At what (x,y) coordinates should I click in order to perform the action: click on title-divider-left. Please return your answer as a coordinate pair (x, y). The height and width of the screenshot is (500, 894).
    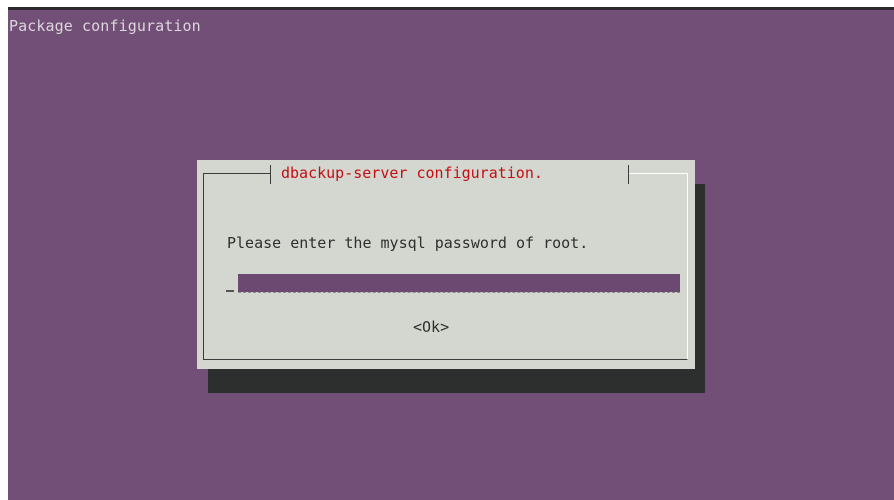
    Looking at the image, I should click on (270, 174).